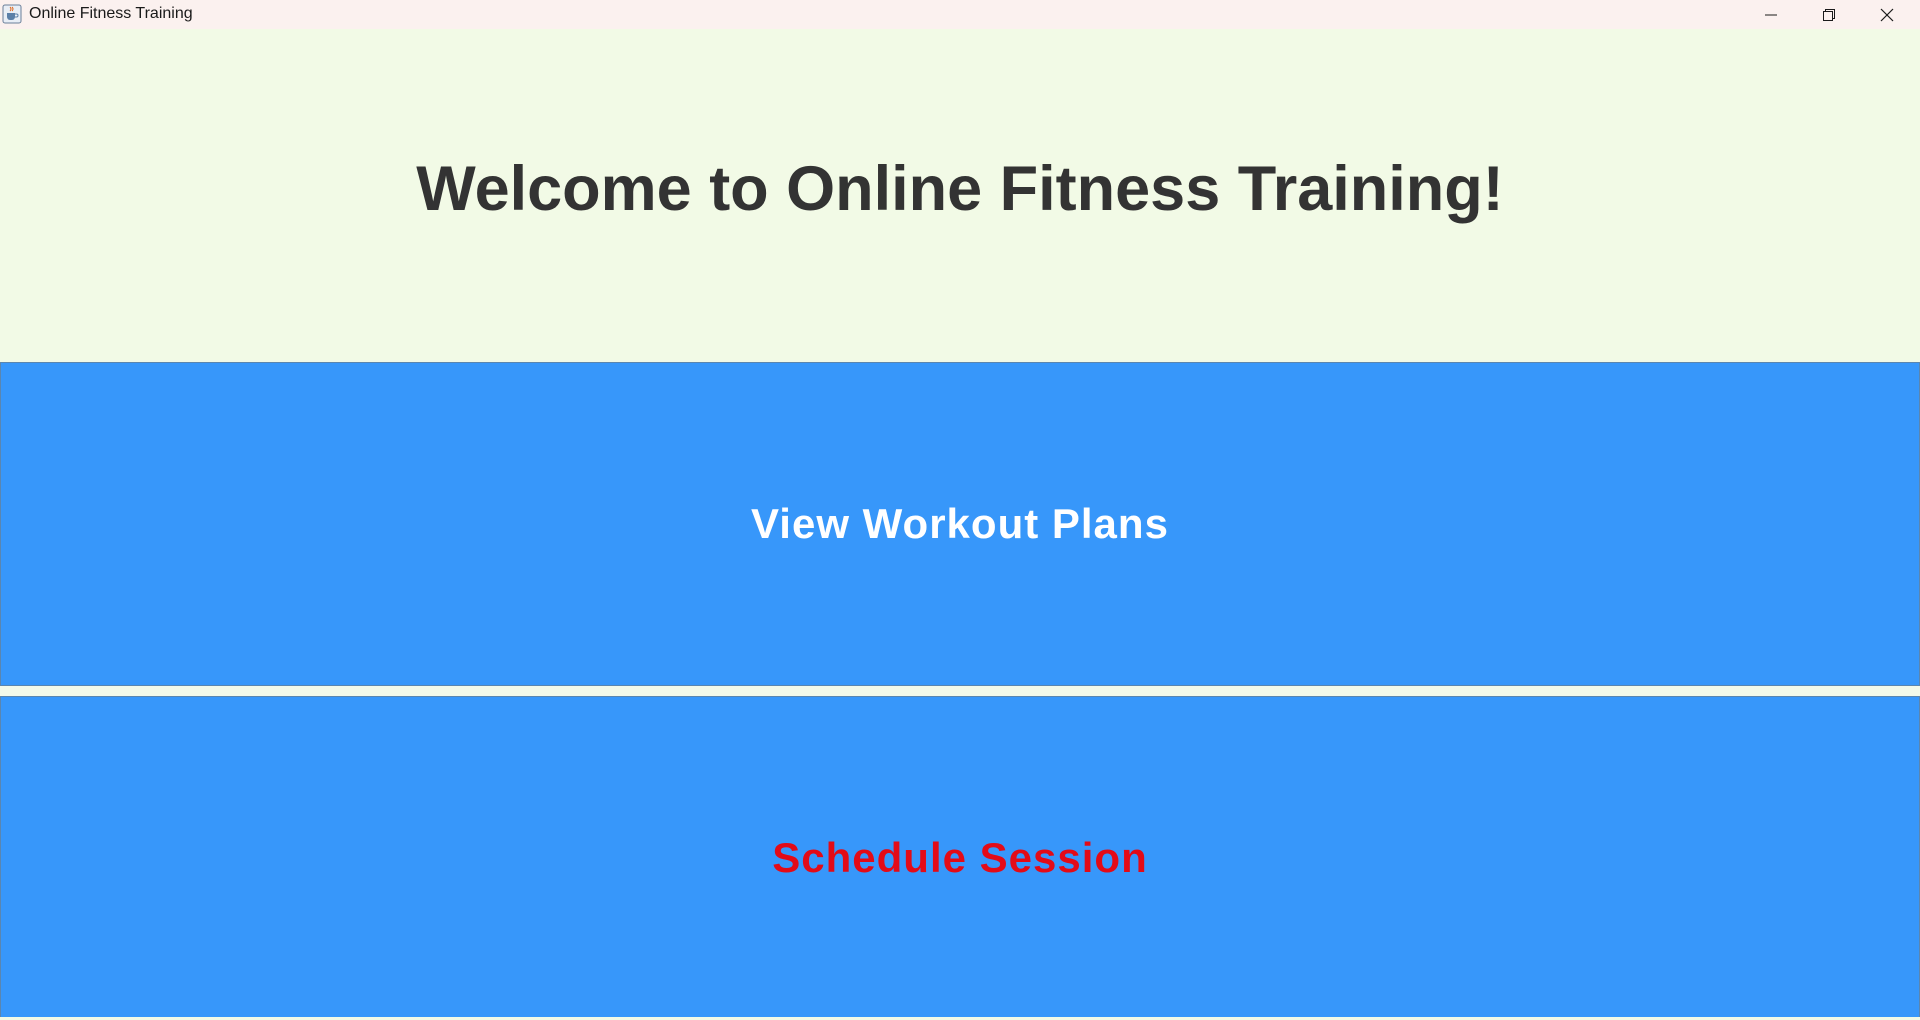 This screenshot has height=1020, width=1920. Describe the element at coordinates (960, 14) in the screenshot. I see `title-bar: Online Fitness Training` at that location.